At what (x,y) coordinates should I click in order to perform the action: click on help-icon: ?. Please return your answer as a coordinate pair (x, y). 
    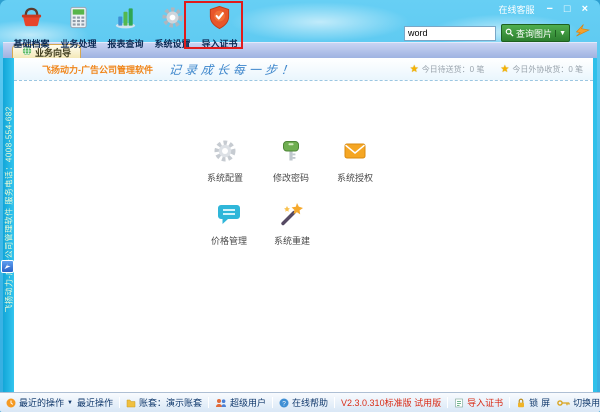
    Looking at the image, I should click on (284, 402).